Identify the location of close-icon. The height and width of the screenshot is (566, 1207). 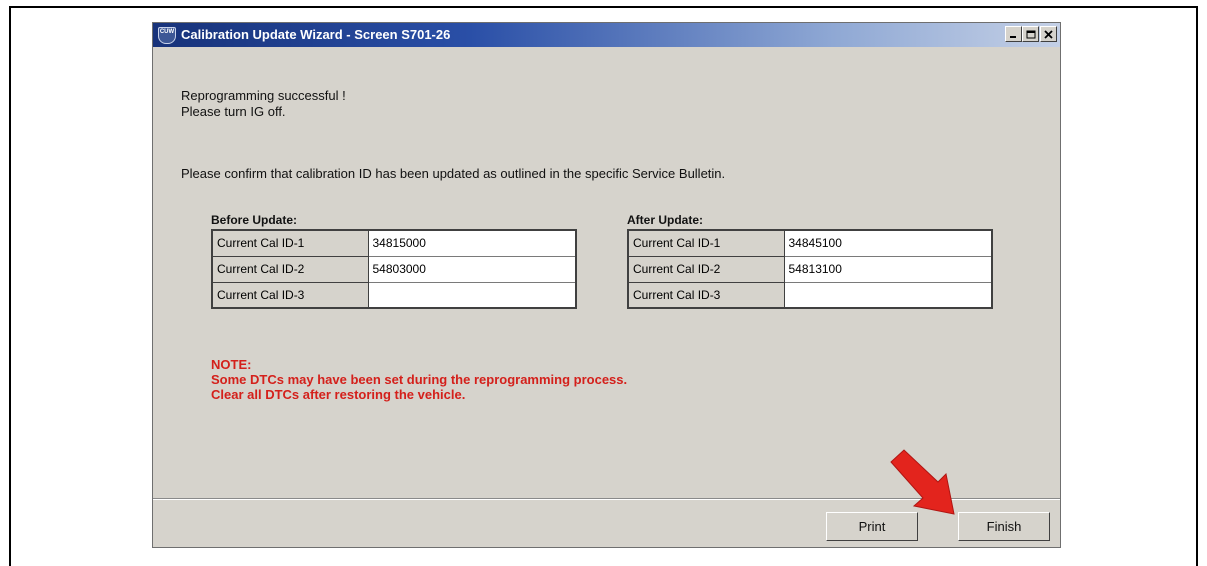
(1048, 34).